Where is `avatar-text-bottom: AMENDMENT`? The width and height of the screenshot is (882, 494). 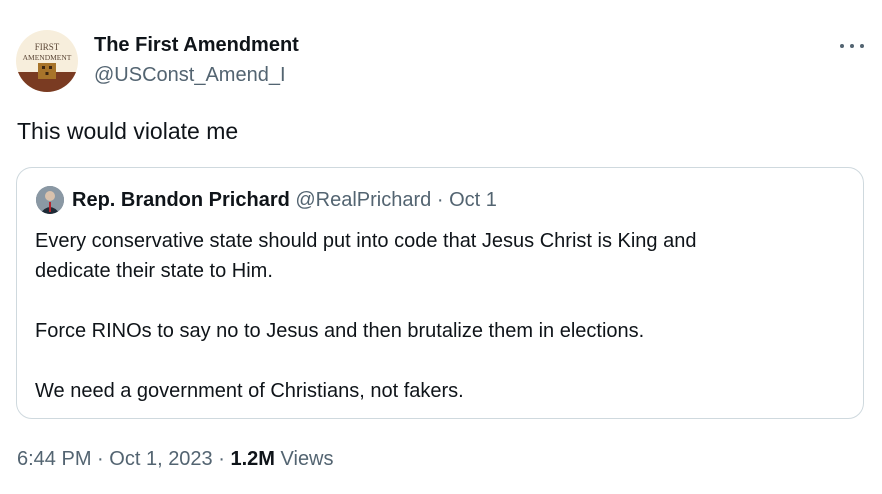 avatar-text-bottom: AMENDMENT is located at coordinates (47, 57).